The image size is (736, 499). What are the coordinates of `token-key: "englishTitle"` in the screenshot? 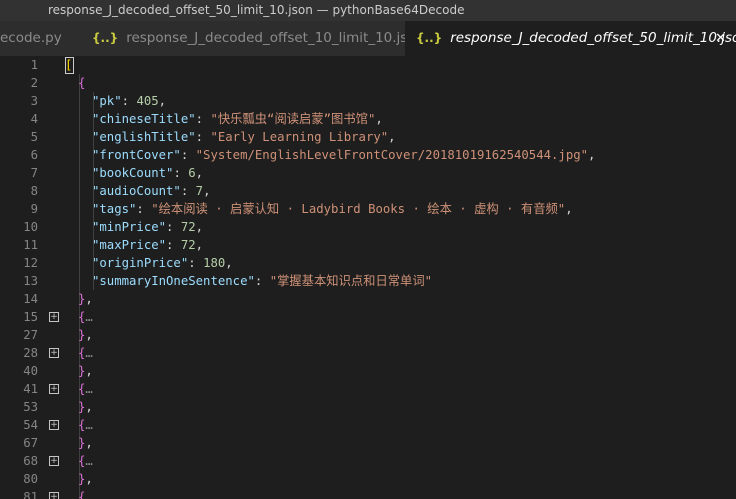 It's located at (144, 137).